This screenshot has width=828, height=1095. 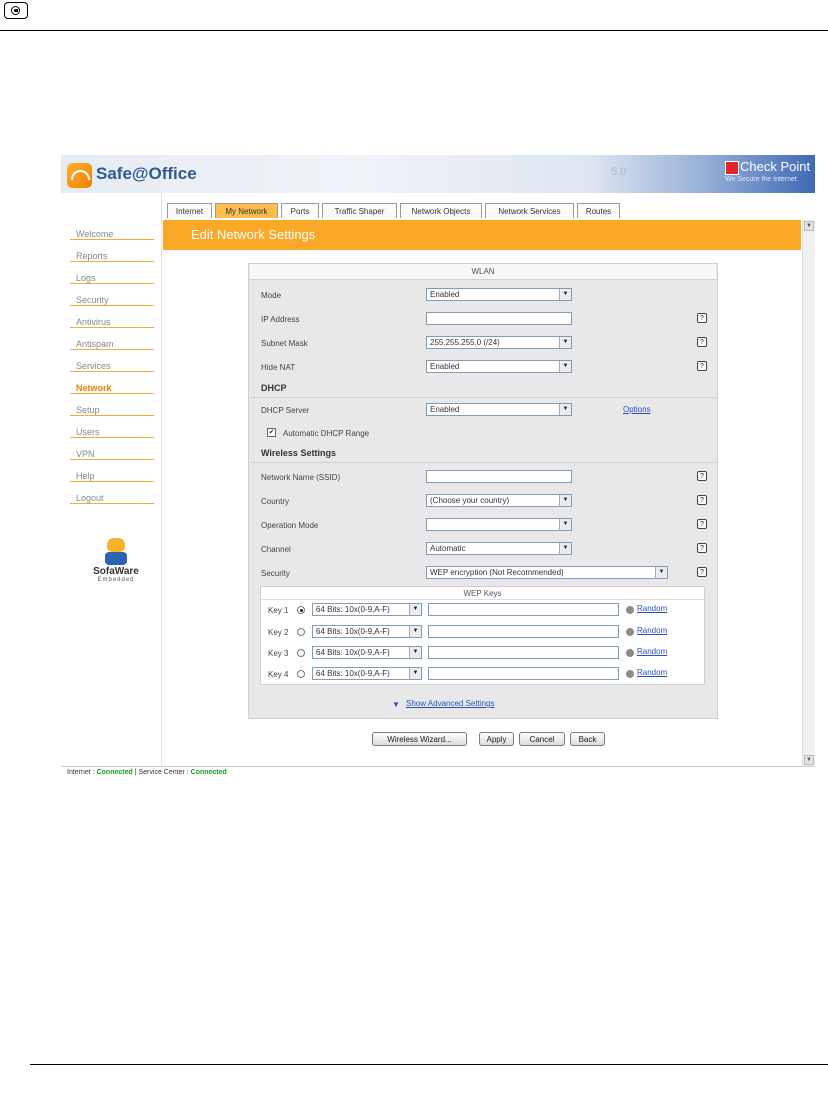 I want to click on auto-dhcp-range-checkbox: ✔, so click(x=271, y=432).